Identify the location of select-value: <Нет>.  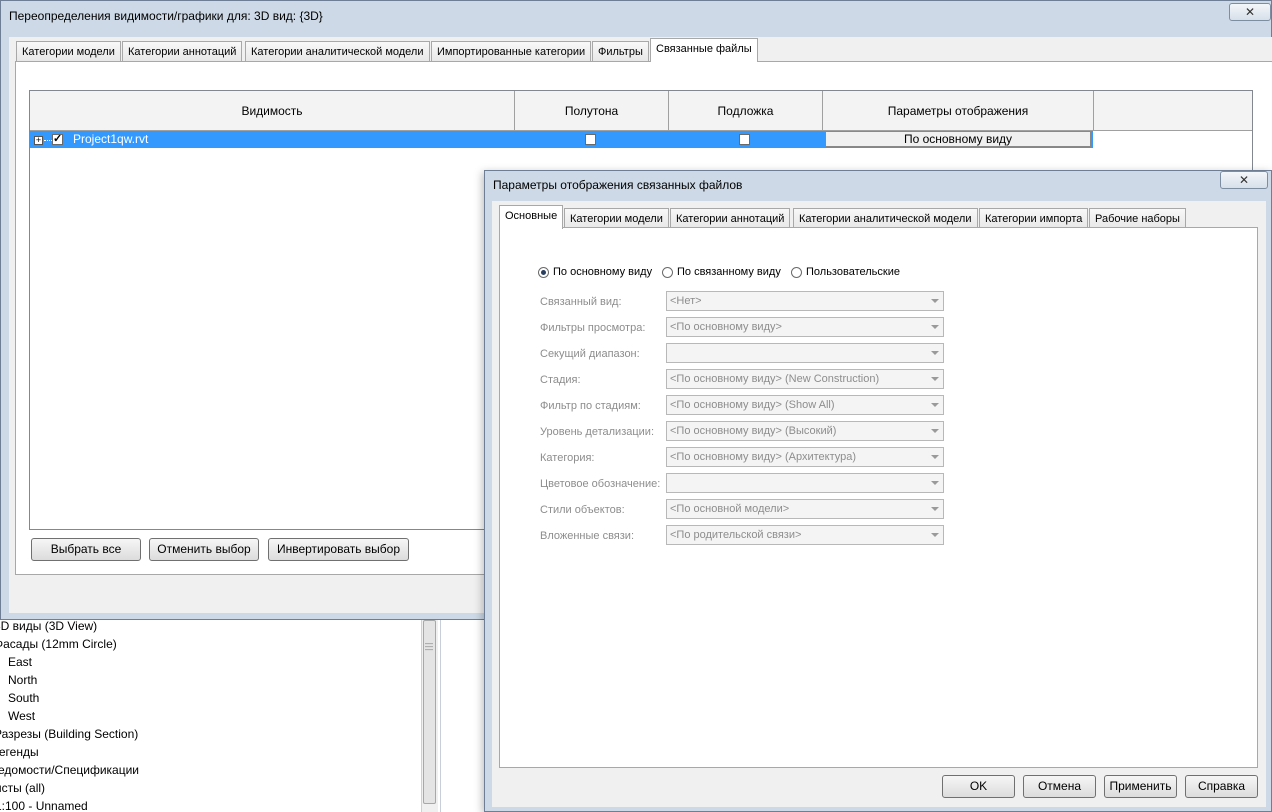
(686, 301).